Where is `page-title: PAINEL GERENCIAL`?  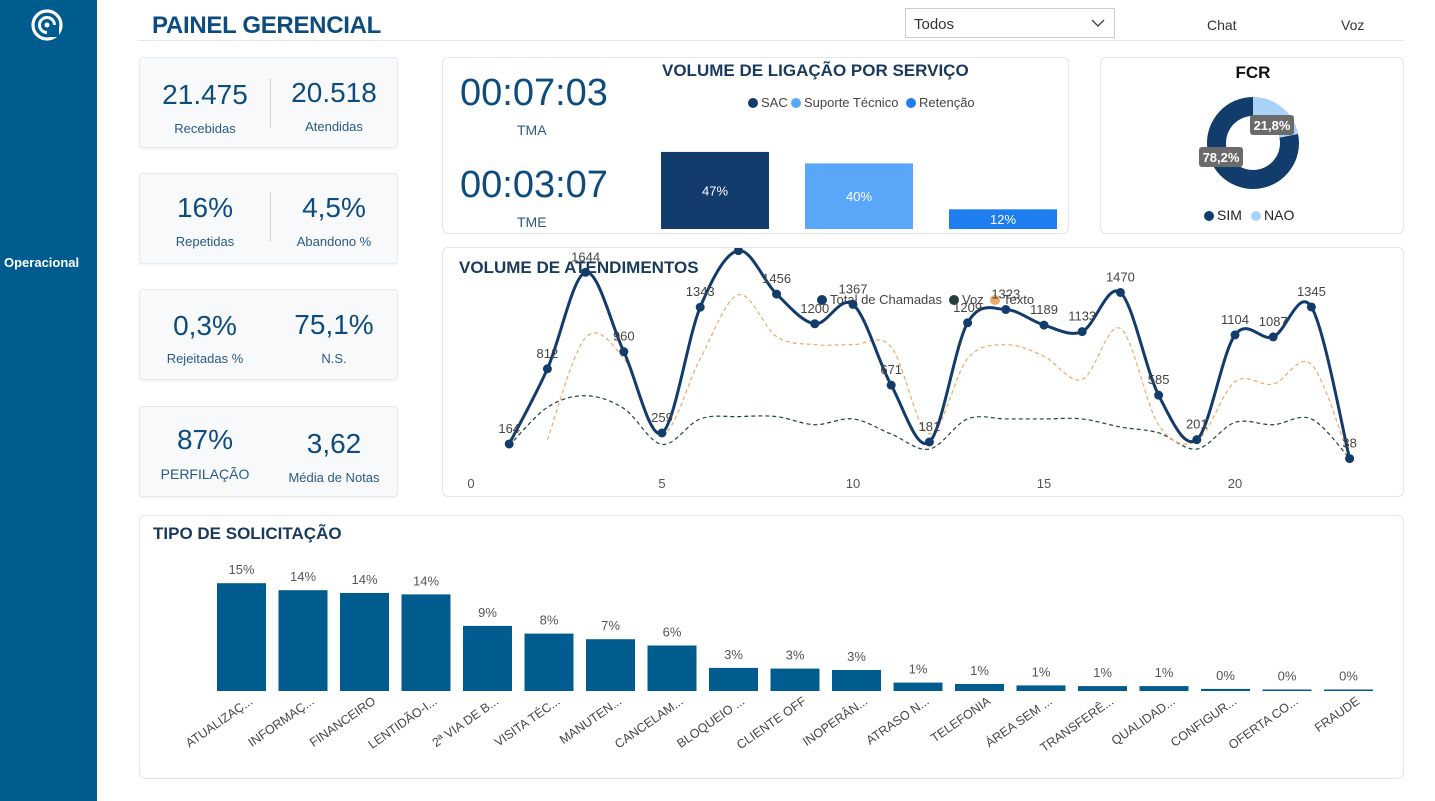
page-title: PAINEL GERENCIAL is located at coordinates (267, 25).